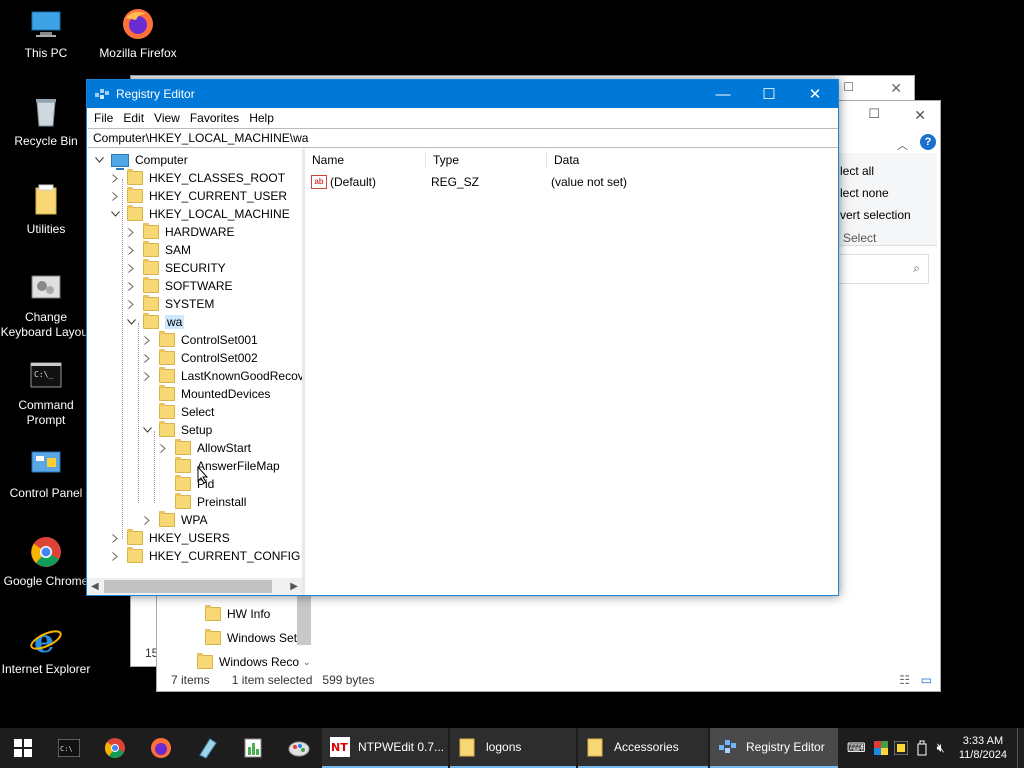  What do you see at coordinates (115, 748) in the screenshot?
I see `taskbar-chrome` at bounding box center [115, 748].